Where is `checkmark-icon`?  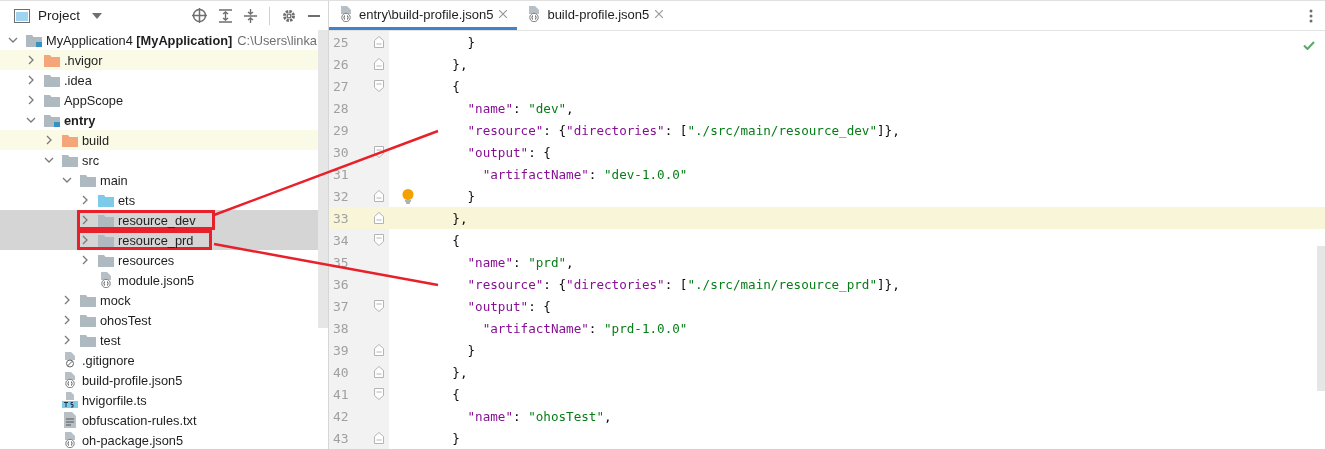 checkmark-icon is located at coordinates (1309, 45).